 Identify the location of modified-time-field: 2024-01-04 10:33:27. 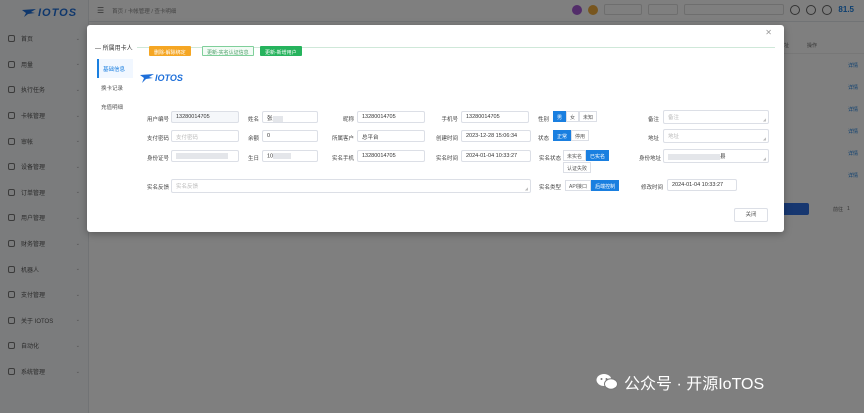
(702, 185).